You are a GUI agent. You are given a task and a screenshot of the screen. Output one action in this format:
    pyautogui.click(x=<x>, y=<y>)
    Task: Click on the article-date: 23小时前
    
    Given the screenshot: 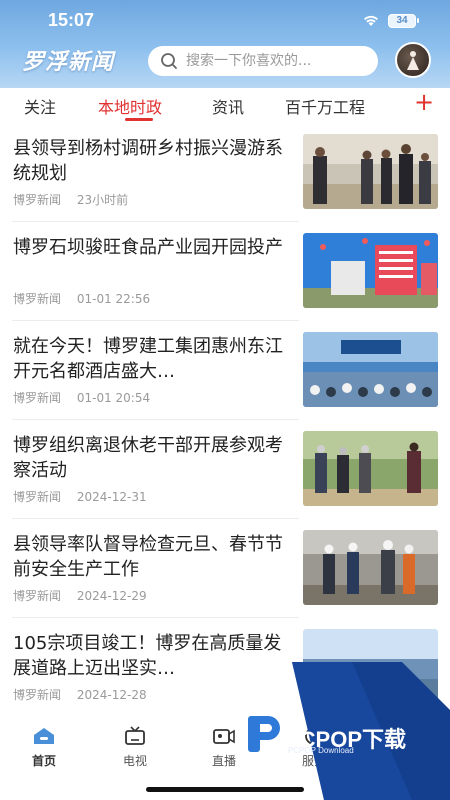 What is the action you would take?
    pyautogui.click(x=102, y=200)
    